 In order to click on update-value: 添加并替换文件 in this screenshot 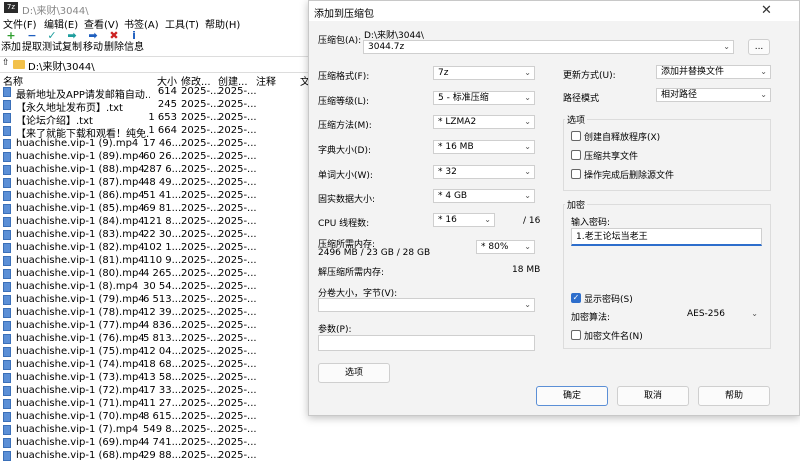, I will do `click(693, 72)`.